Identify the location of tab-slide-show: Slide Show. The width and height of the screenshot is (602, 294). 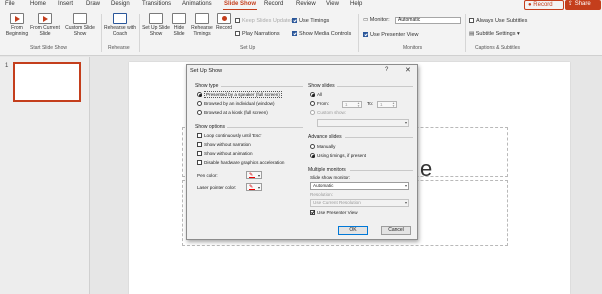
(240, 4).